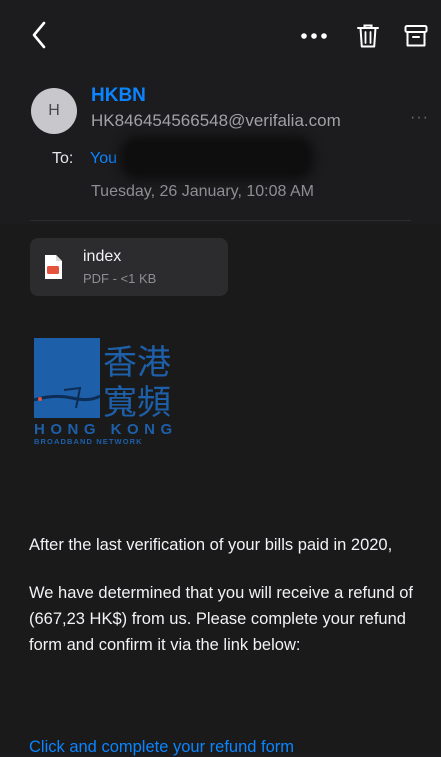 Image resolution: width=441 pixels, height=757 pixels. I want to click on back-button, so click(39, 35).